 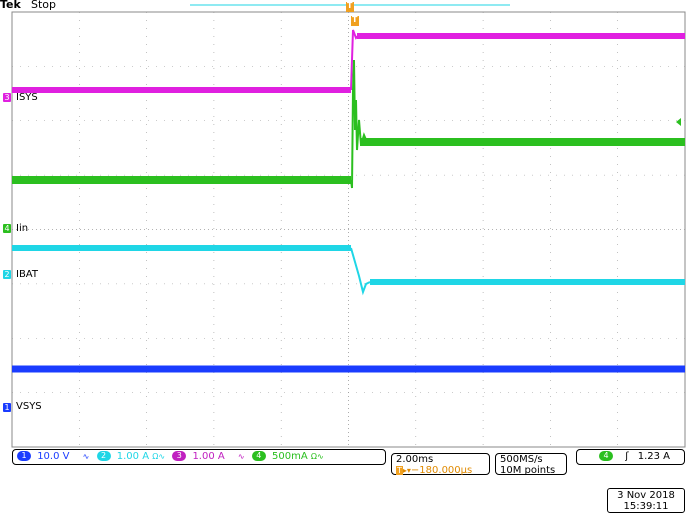 What do you see at coordinates (159, 456) in the screenshot?
I see `ch2-coupling-icon: Ω∿` at bounding box center [159, 456].